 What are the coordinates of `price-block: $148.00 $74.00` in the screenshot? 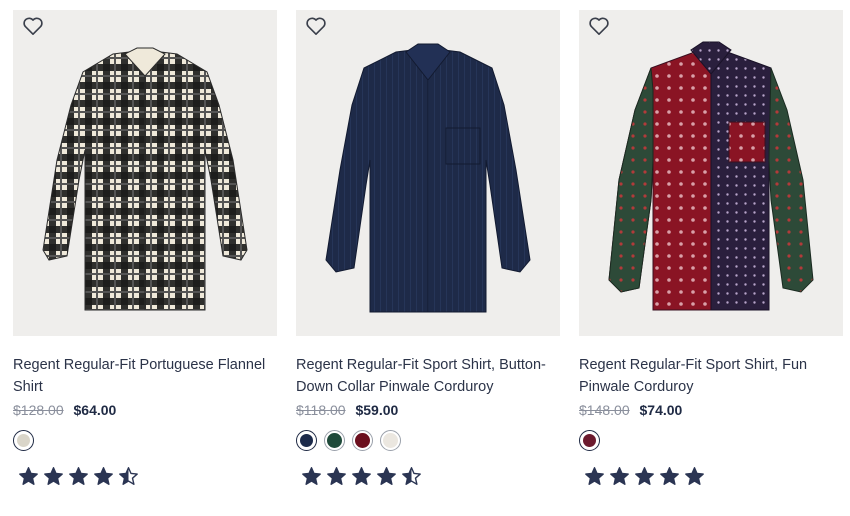 It's located at (630, 410).